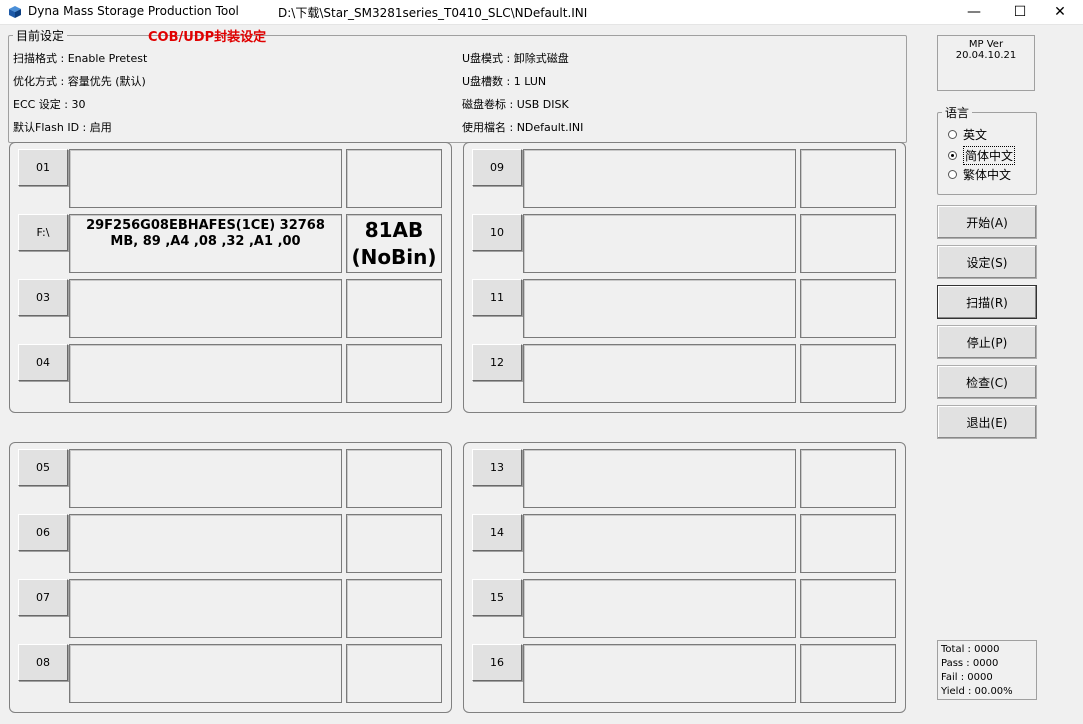 This screenshot has width=1083, height=724. Describe the element at coordinates (515, 104) in the screenshot. I see `setting-volume-label: 磁盘卷标 : USB DISK` at that location.